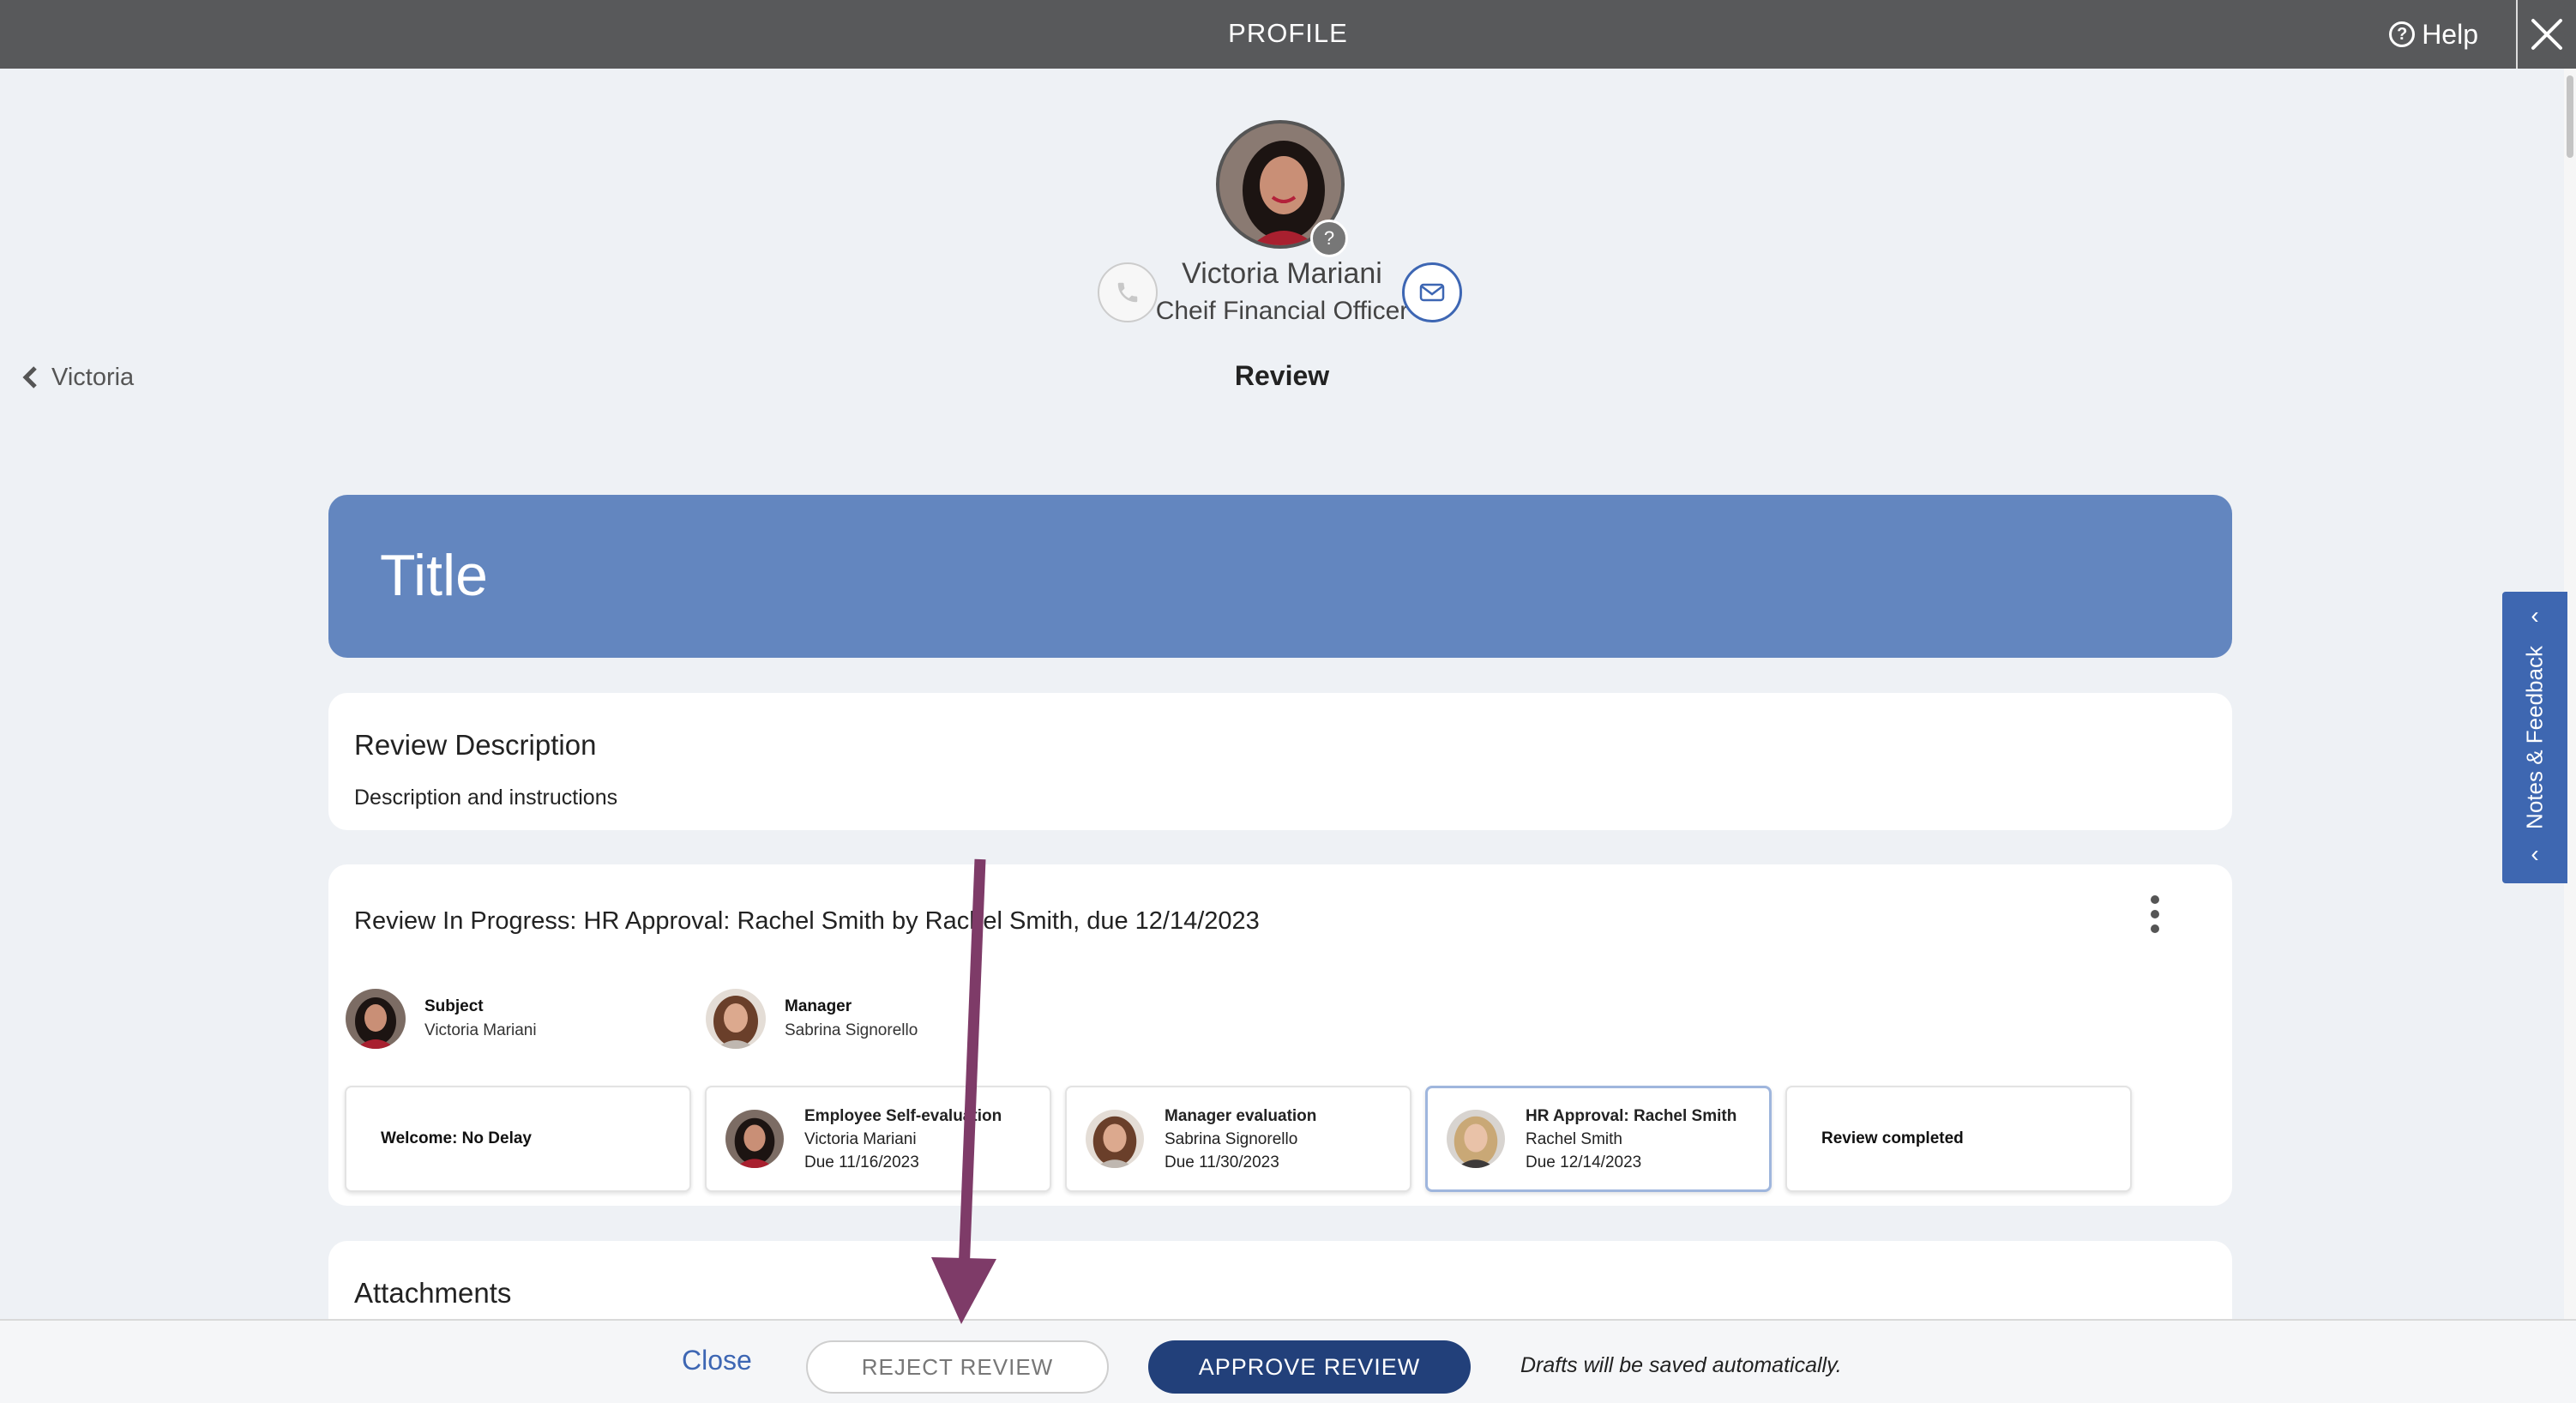 The height and width of the screenshot is (1403, 2576). What do you see at coordinates (1309, 1367) in the screenshot?
I see `approve-review-button: APPROVE REVIEW` at bounding box center [1309, 1367].